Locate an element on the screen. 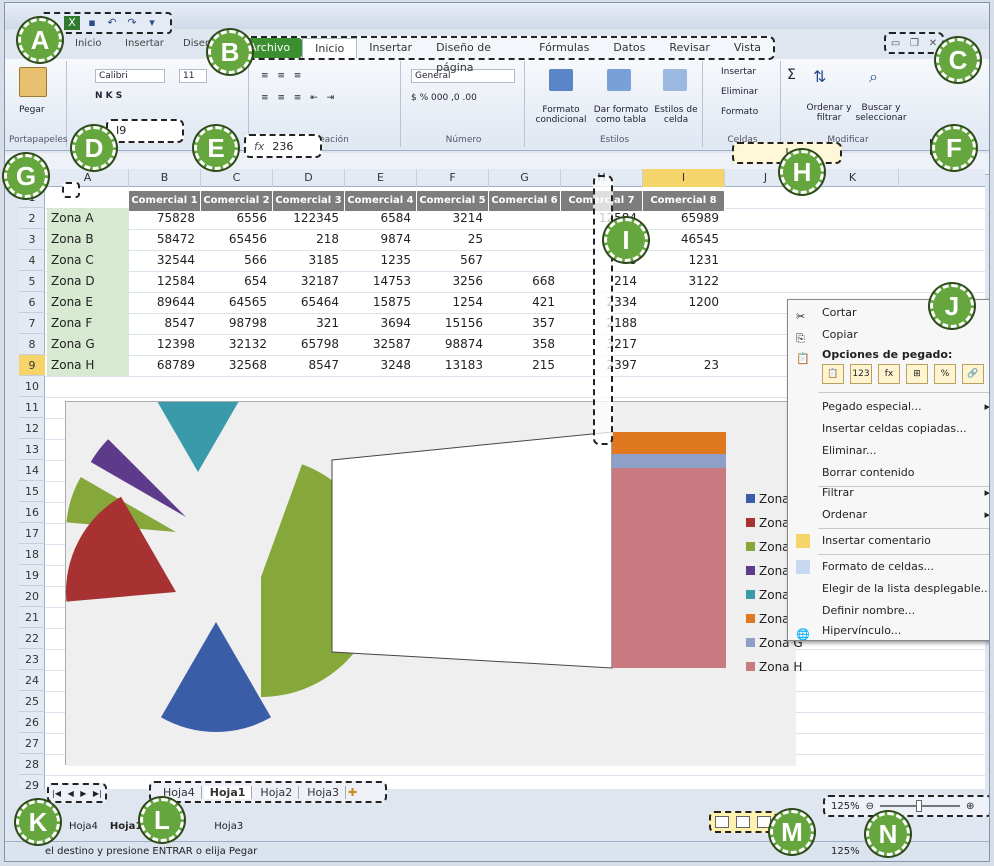 The height and width of the screenshot is (866, 994). formula-value: 236 is located at coordinates (282, 146).